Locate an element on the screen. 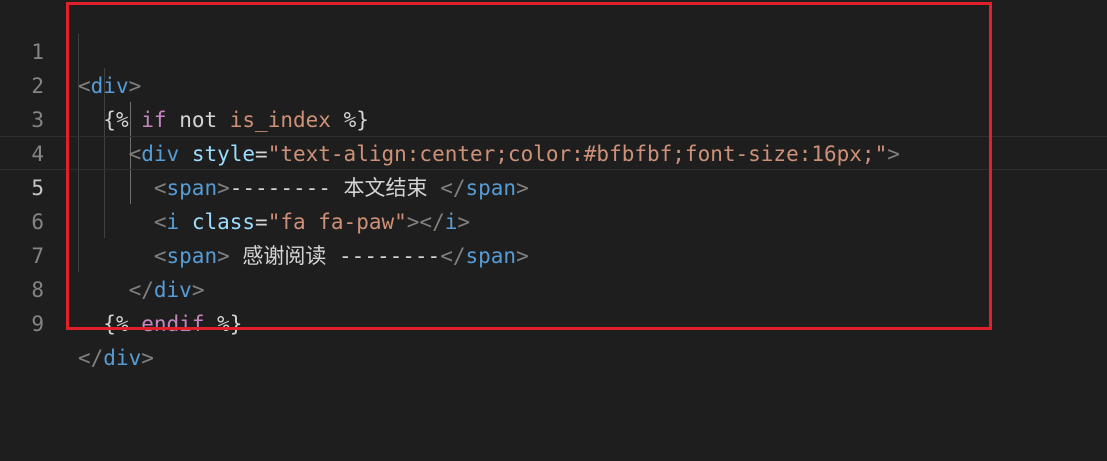 This screenshot has width=1107, height=461. code-token: -------- 本文结束 is located at coordinates (335, 188).